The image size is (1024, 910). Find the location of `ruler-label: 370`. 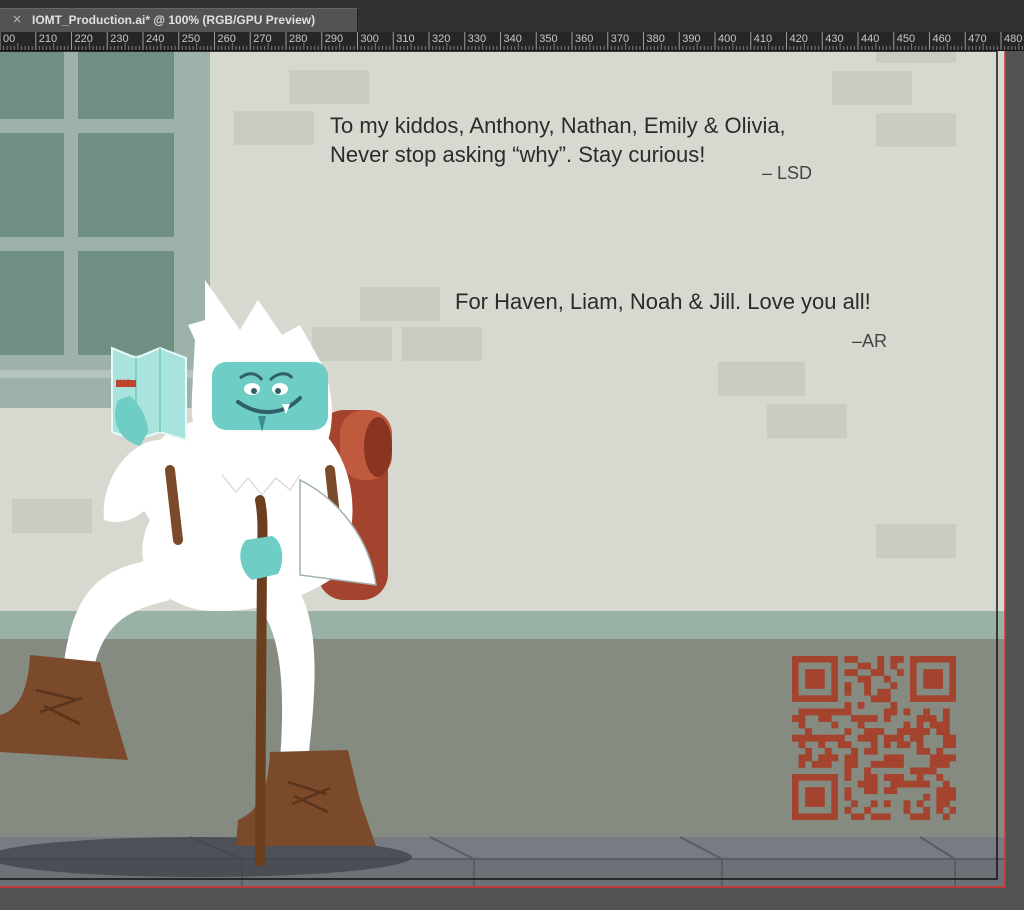

ruler-label: 370 is located at coordinates (620, 39).